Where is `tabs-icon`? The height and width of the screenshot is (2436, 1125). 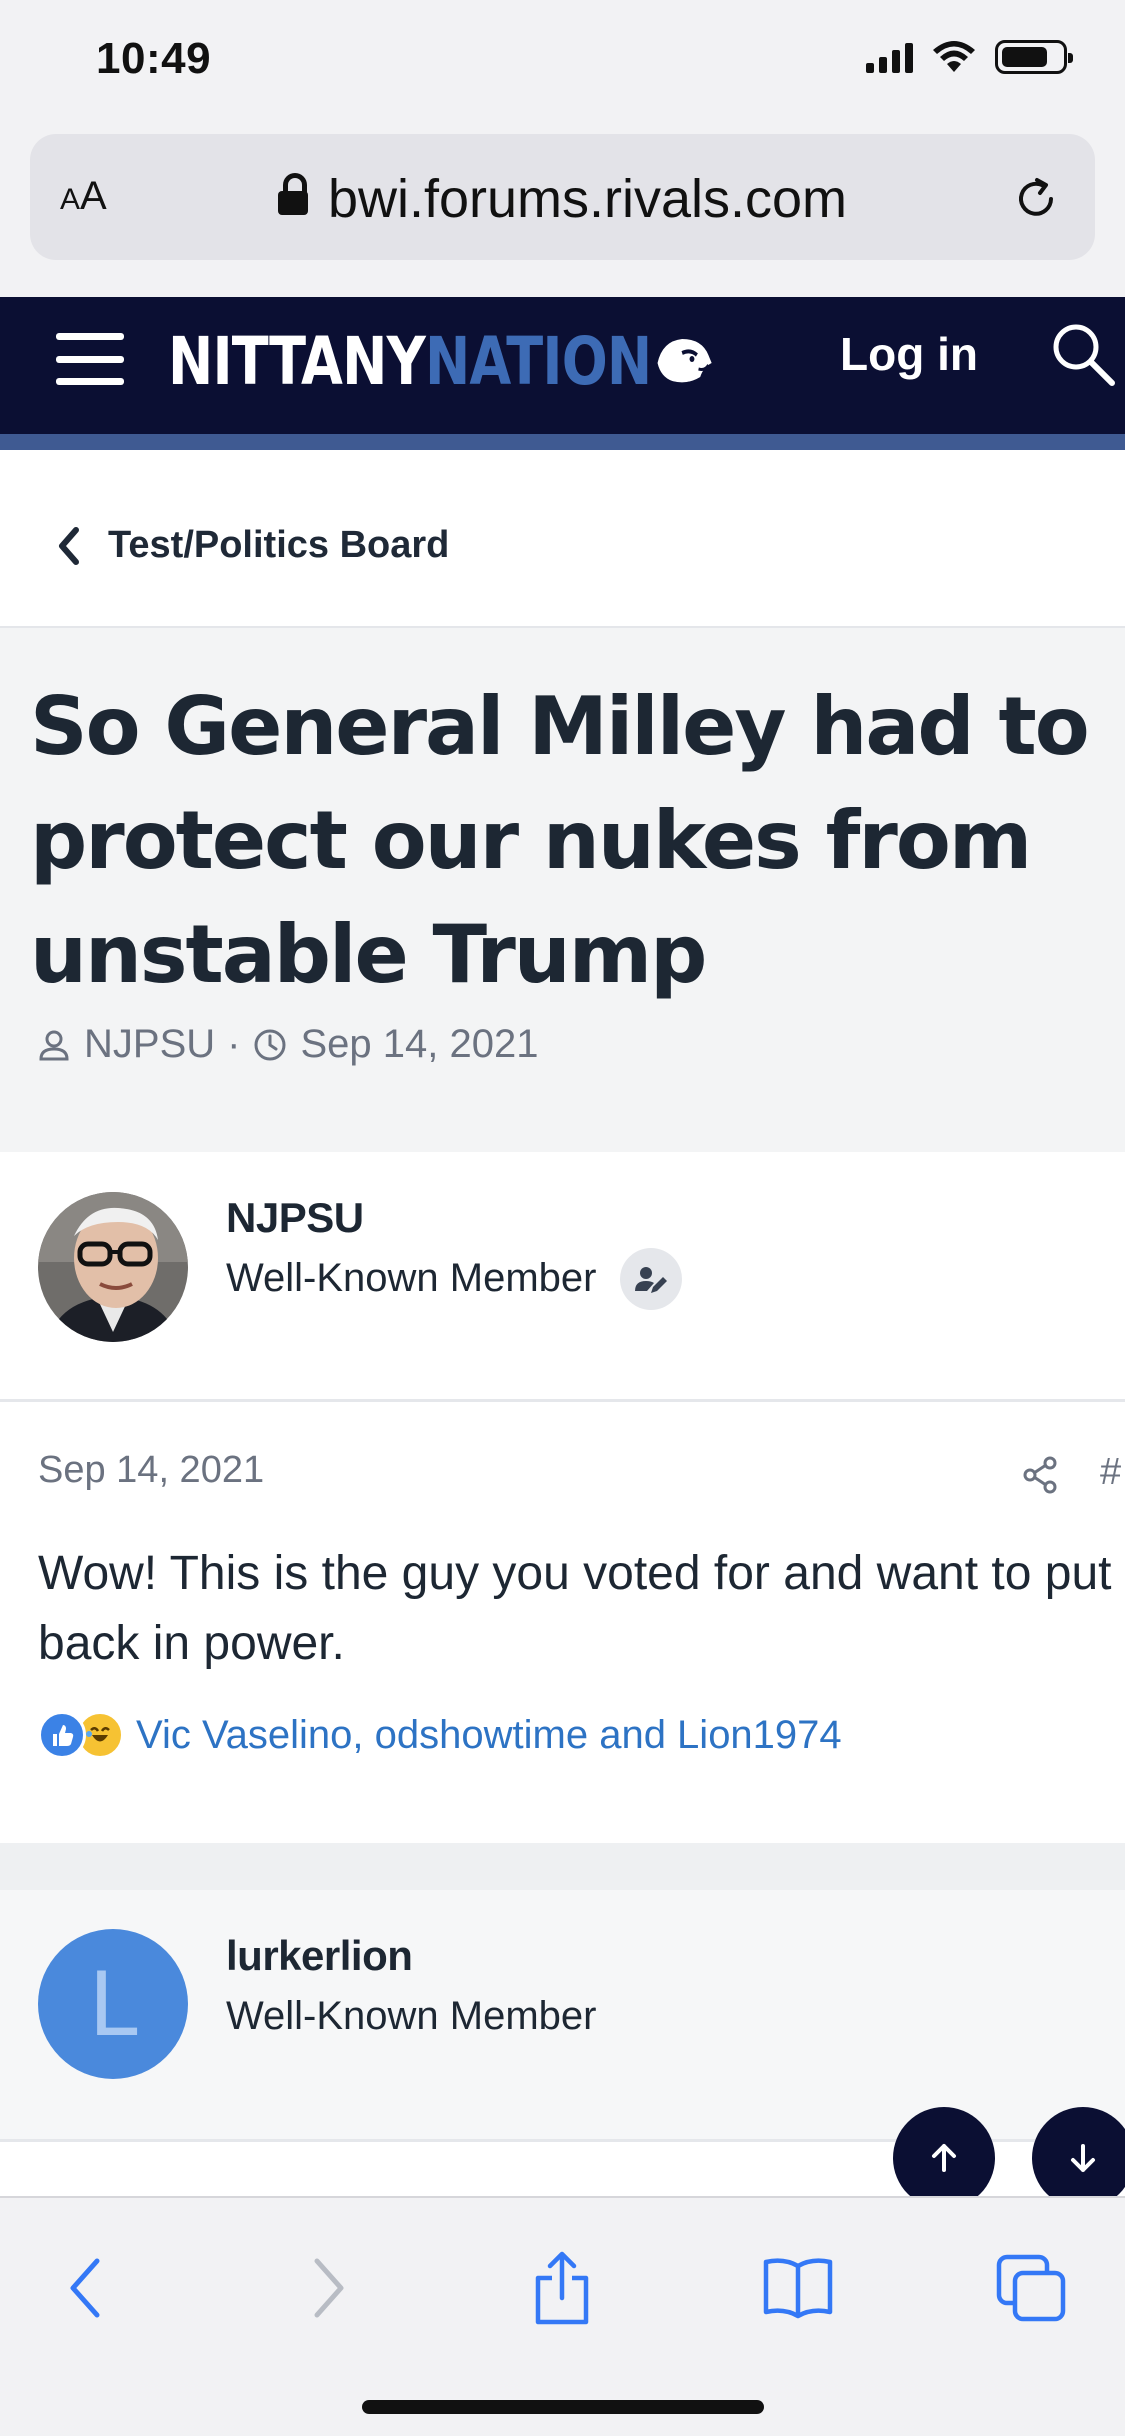
tabs-icon is located at coordinates (1031, 2288).